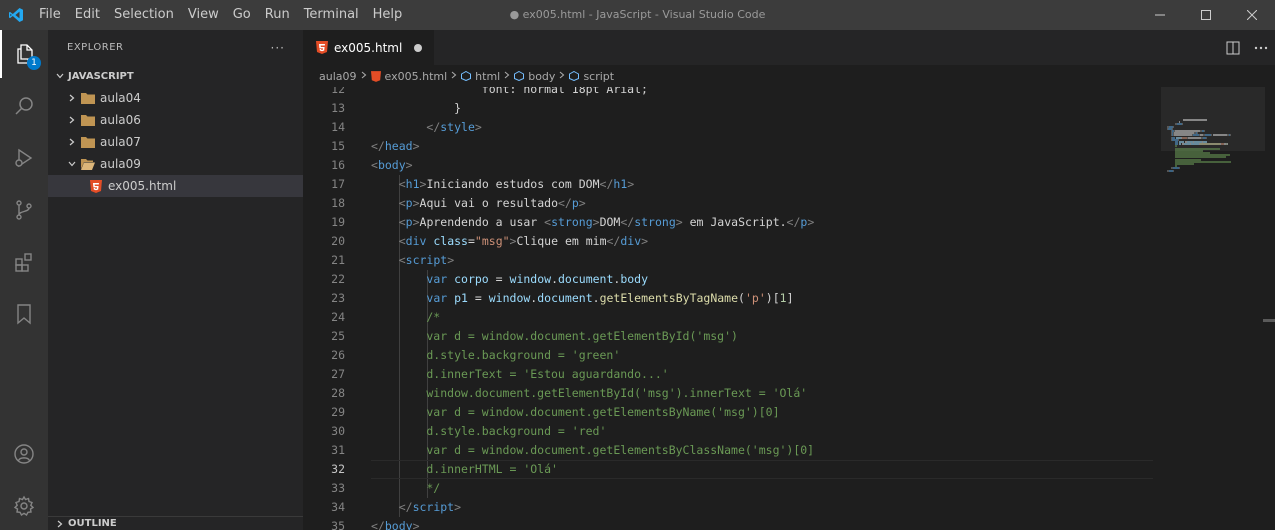  I want to click on unsaved-dot-icon, so click(418, 47).